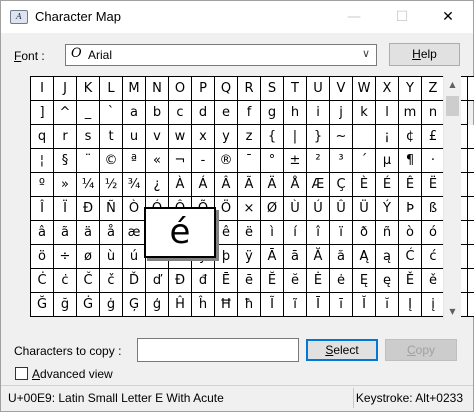 The height and width of the screenshot is (412, 474). I want to click on char-cell: Ď, so click(134, 281).